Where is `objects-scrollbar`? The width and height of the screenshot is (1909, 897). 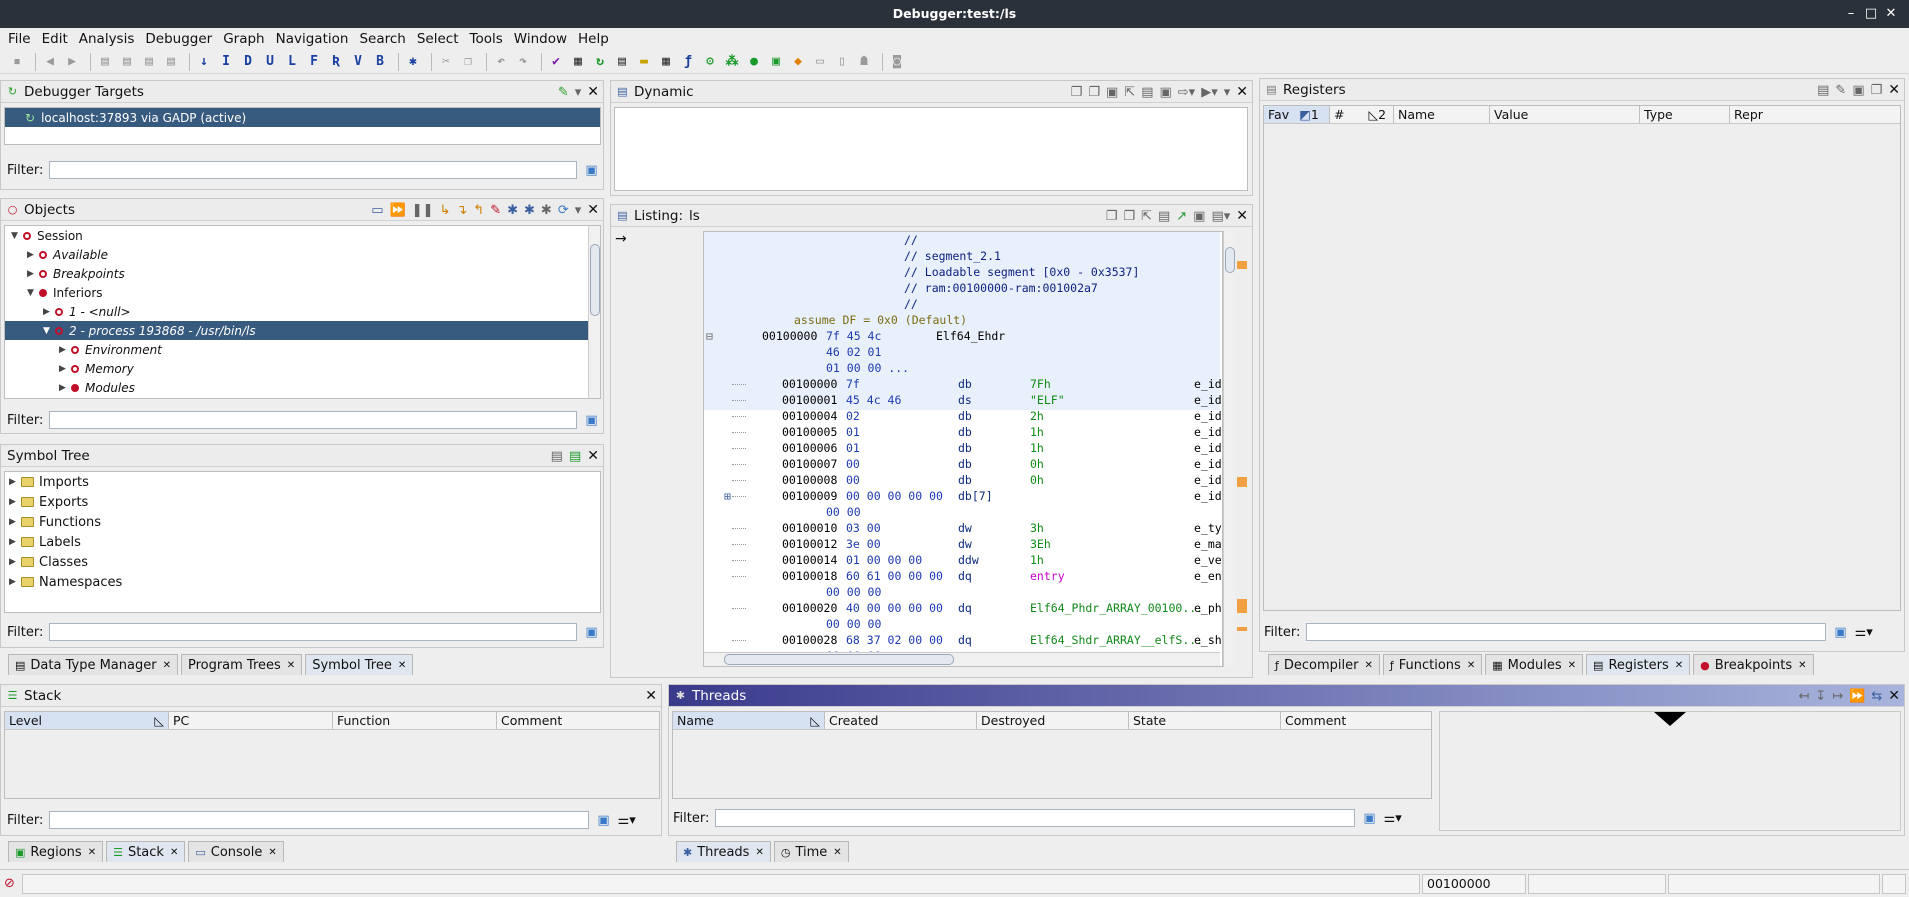
objects-scrollbar is located at coordinates (594, 312).